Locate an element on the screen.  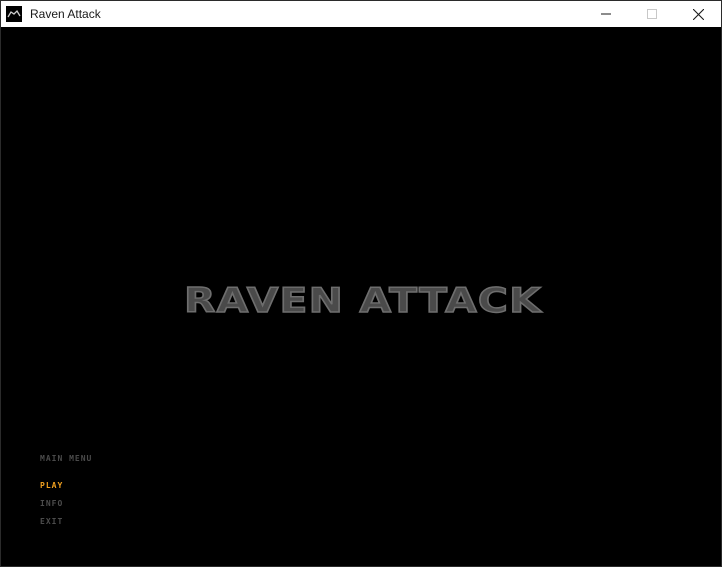
close-icon is located at coordinates (698, 14).